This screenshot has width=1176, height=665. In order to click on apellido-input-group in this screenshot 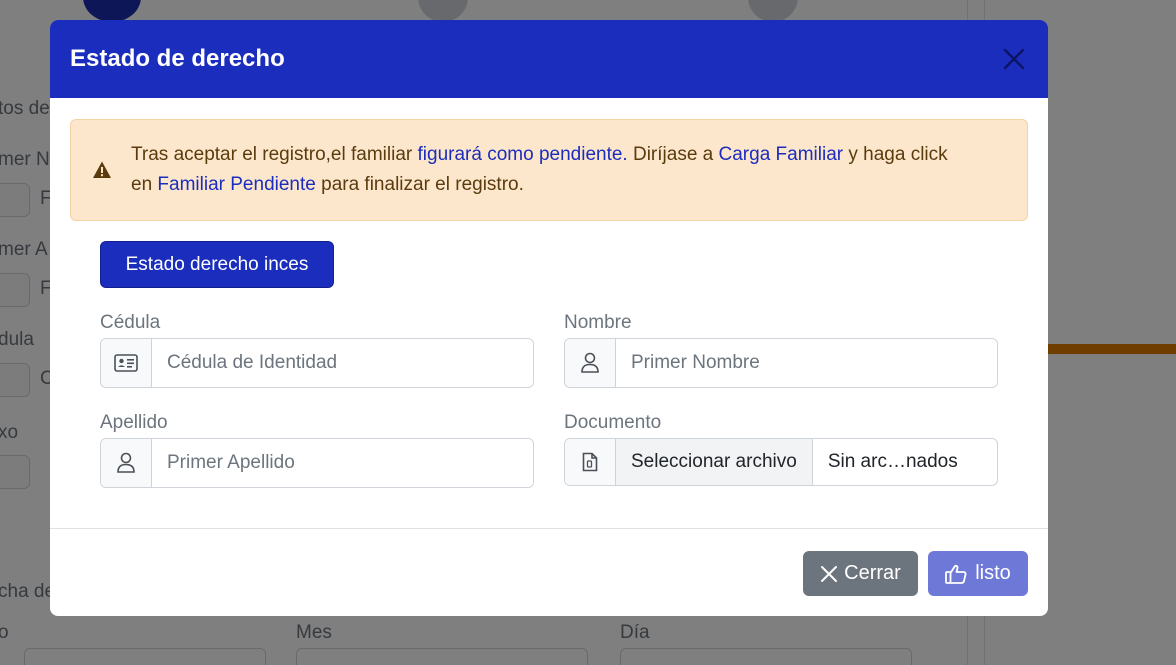, I will do `click(317, 463)`.